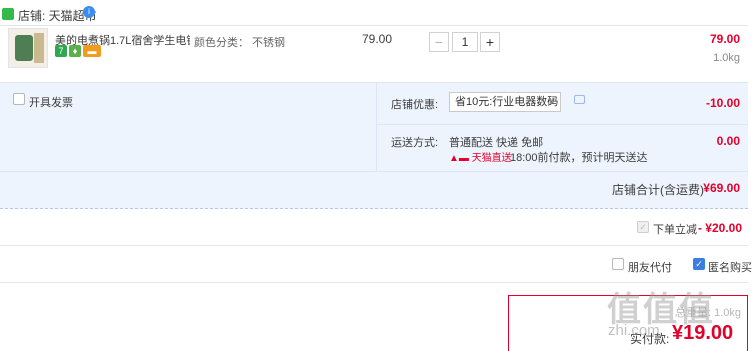 This screenshot has width=756, height=351. What do you see at coordinates (719, 228) in the screenshot?
I see `order-discount-amount: - ¥20.00` at bounding box center [719, 228].